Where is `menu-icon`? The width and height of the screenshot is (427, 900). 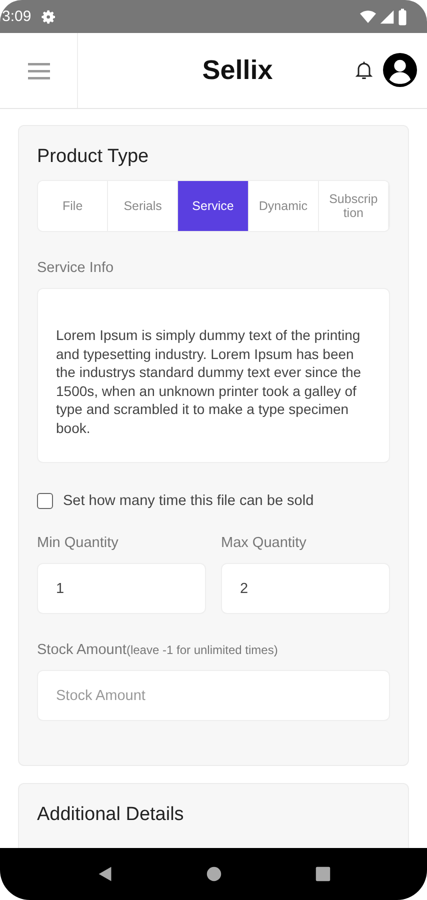 menu-icon is located at coordinates (39, 71).